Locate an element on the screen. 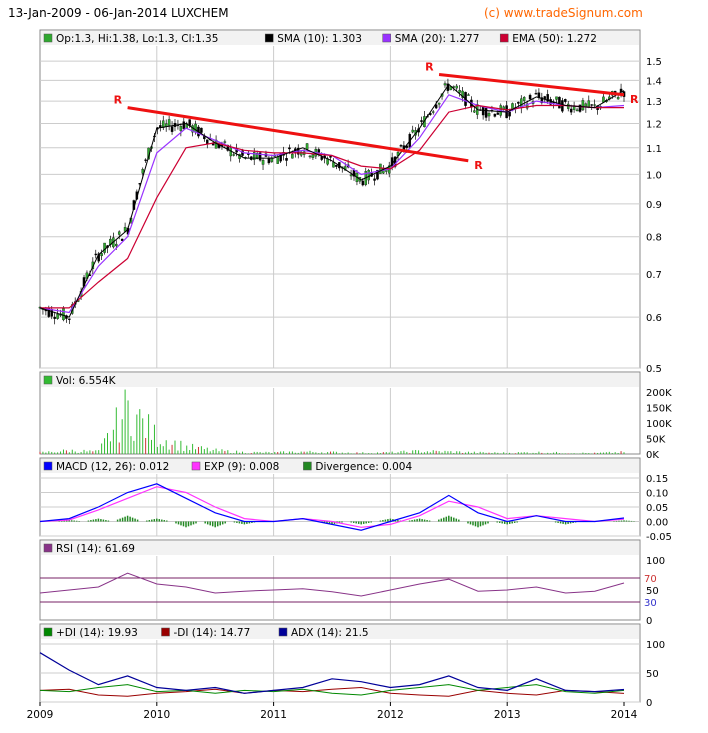 This screenshot has width=708, height=733. x-axis-label: 2011 is located at coordinates (273, 715).